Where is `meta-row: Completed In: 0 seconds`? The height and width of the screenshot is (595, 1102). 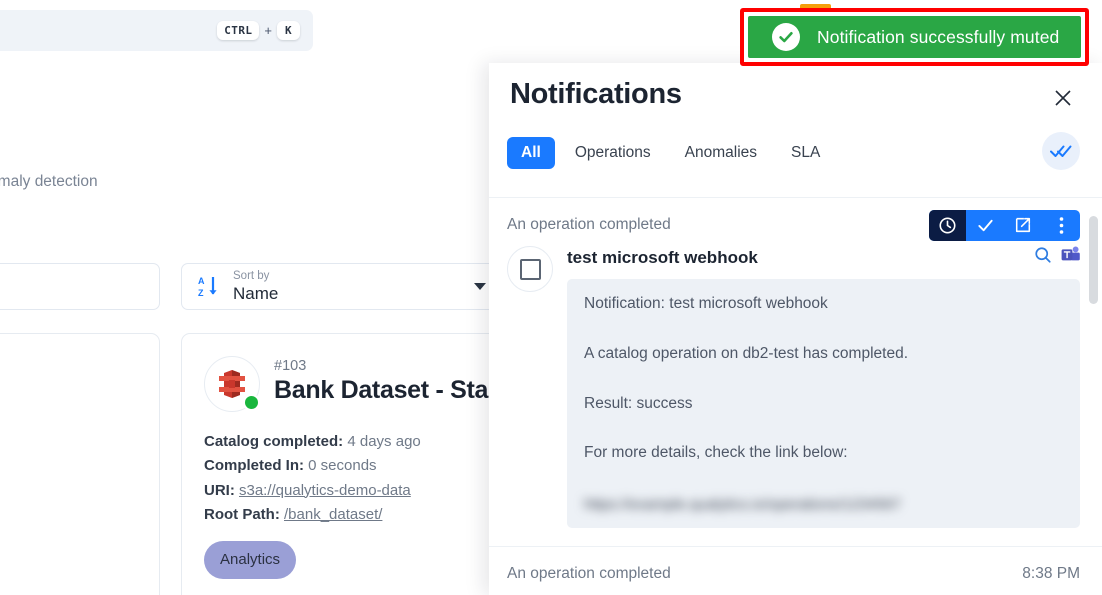 meta-row: Completed In: 0 seconds is located at coordinates (341, 466).